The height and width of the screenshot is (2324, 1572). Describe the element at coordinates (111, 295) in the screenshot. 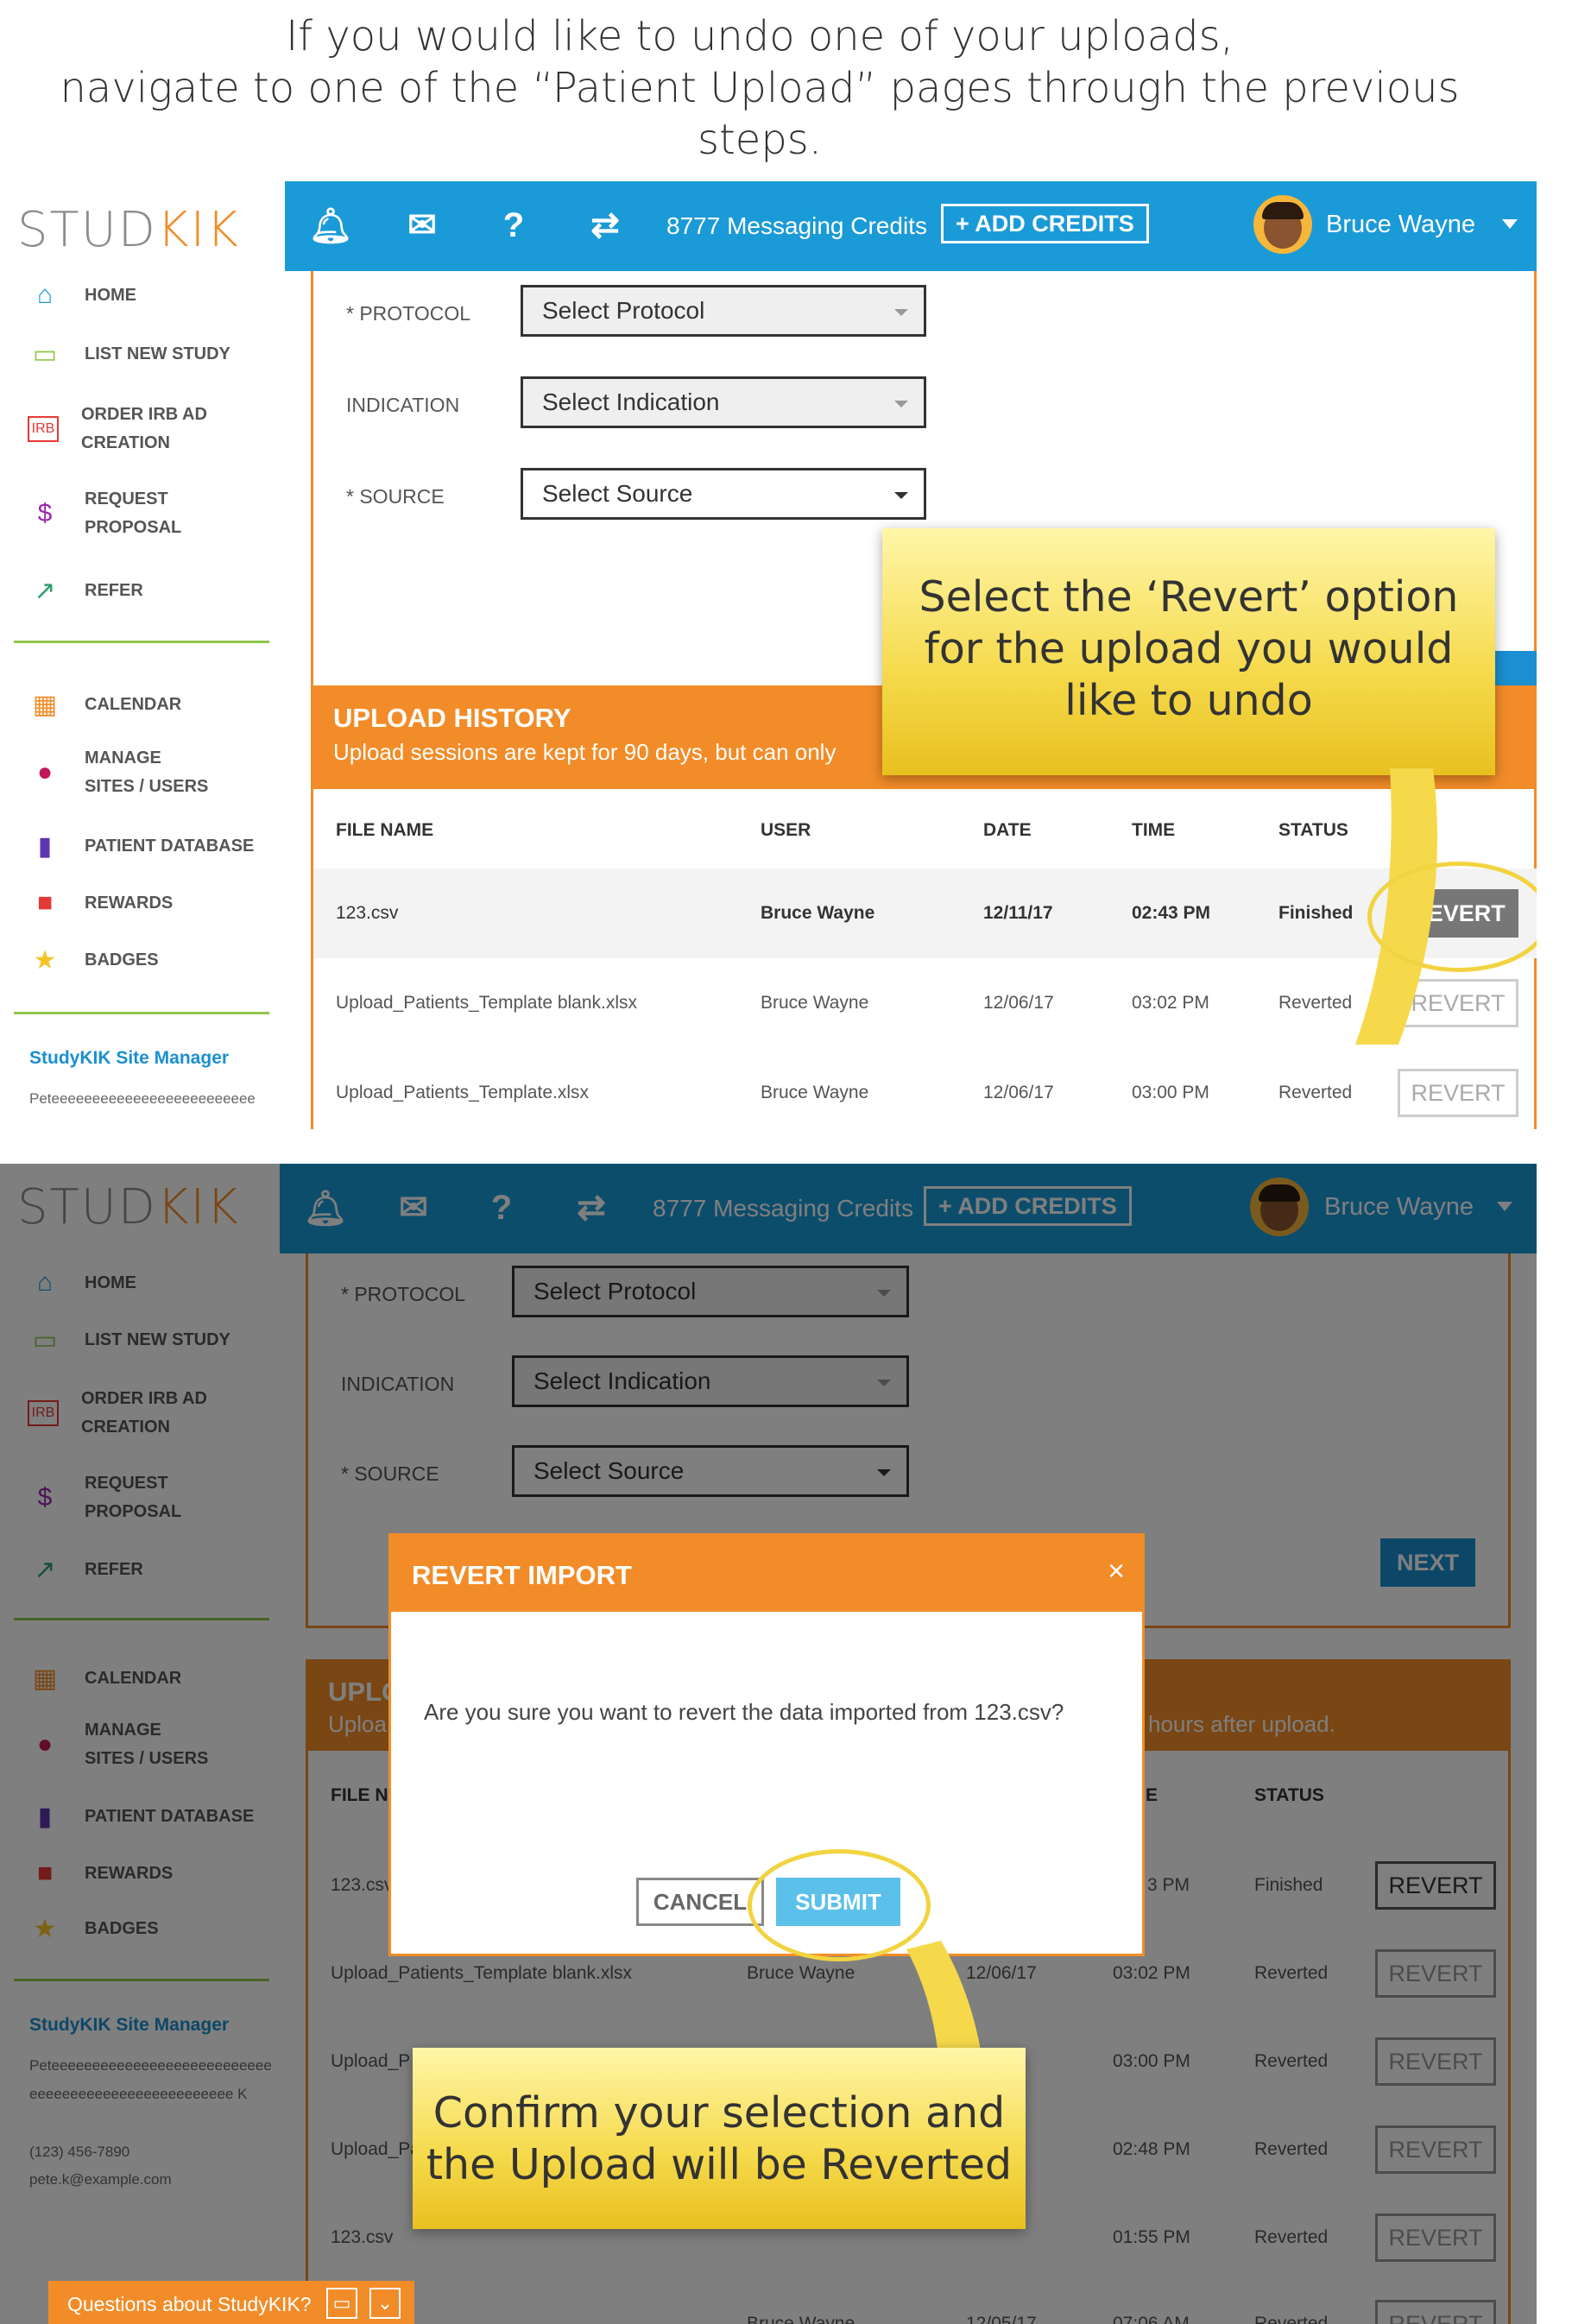

I see `sidebar-item-label: HOME` at that location.